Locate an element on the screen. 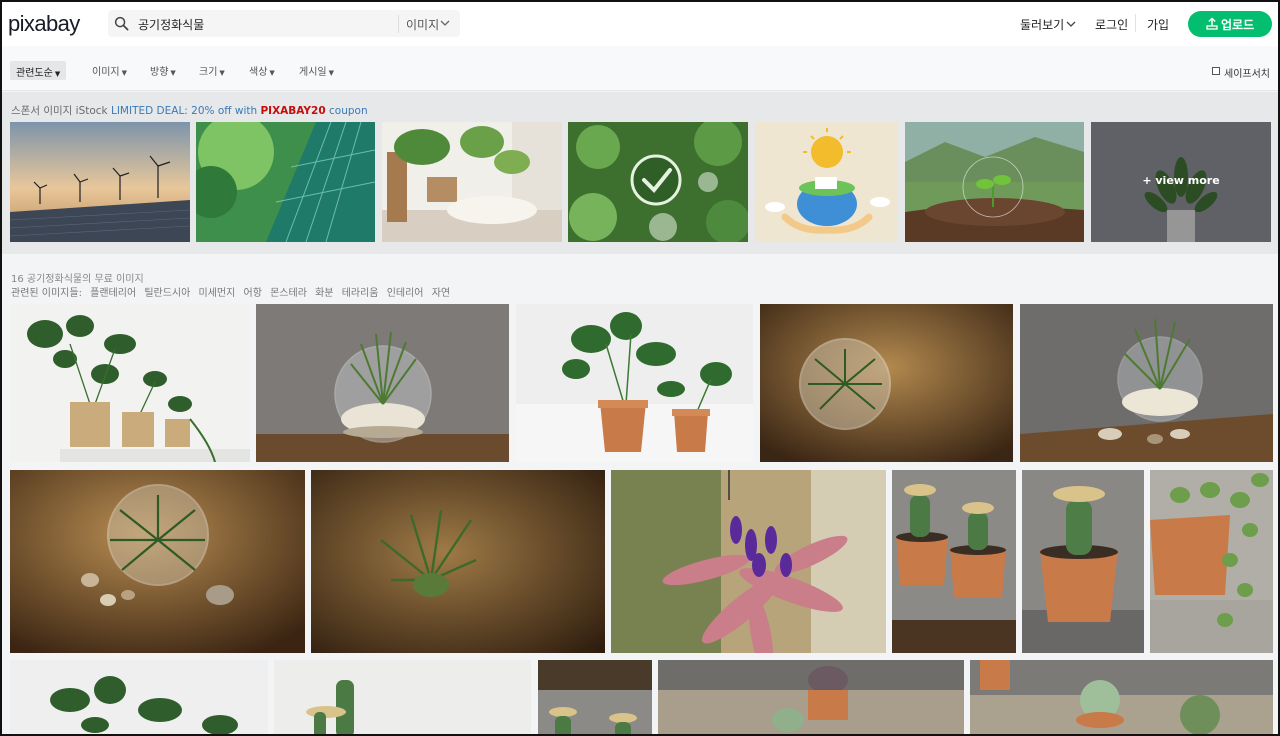  related-label: 관련된 이미지들: is located at coordinates (46, 293).